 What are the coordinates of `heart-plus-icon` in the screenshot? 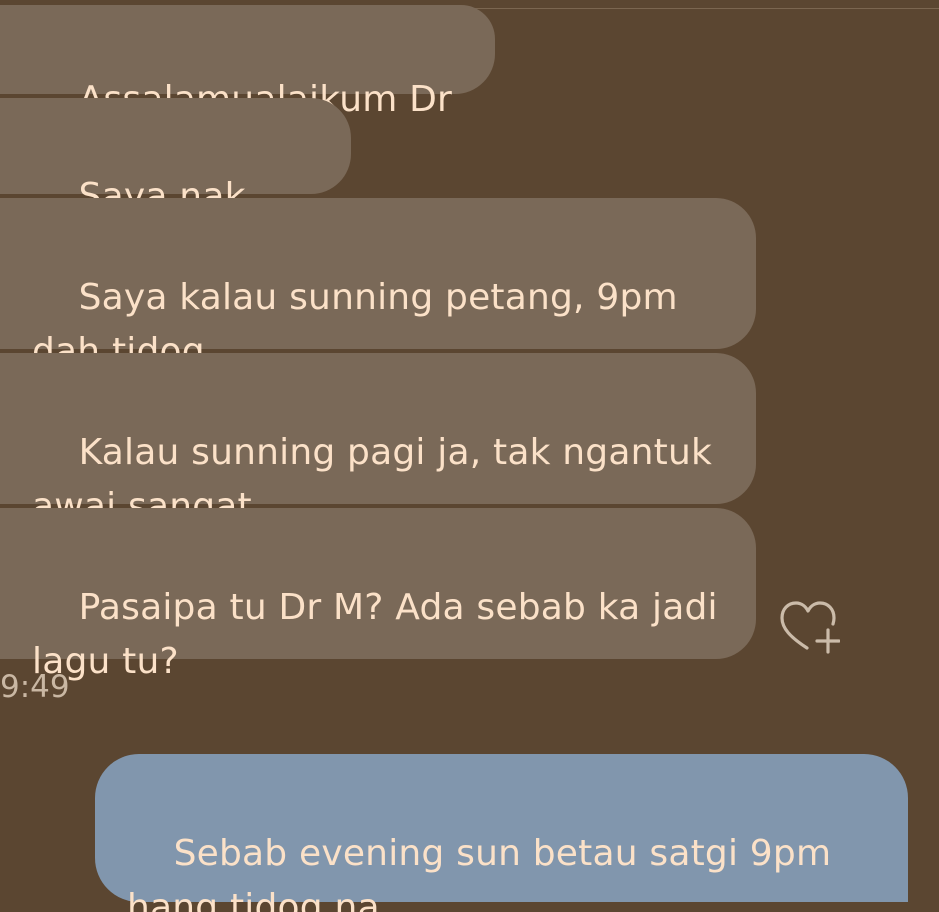 It's located at (810, 628).